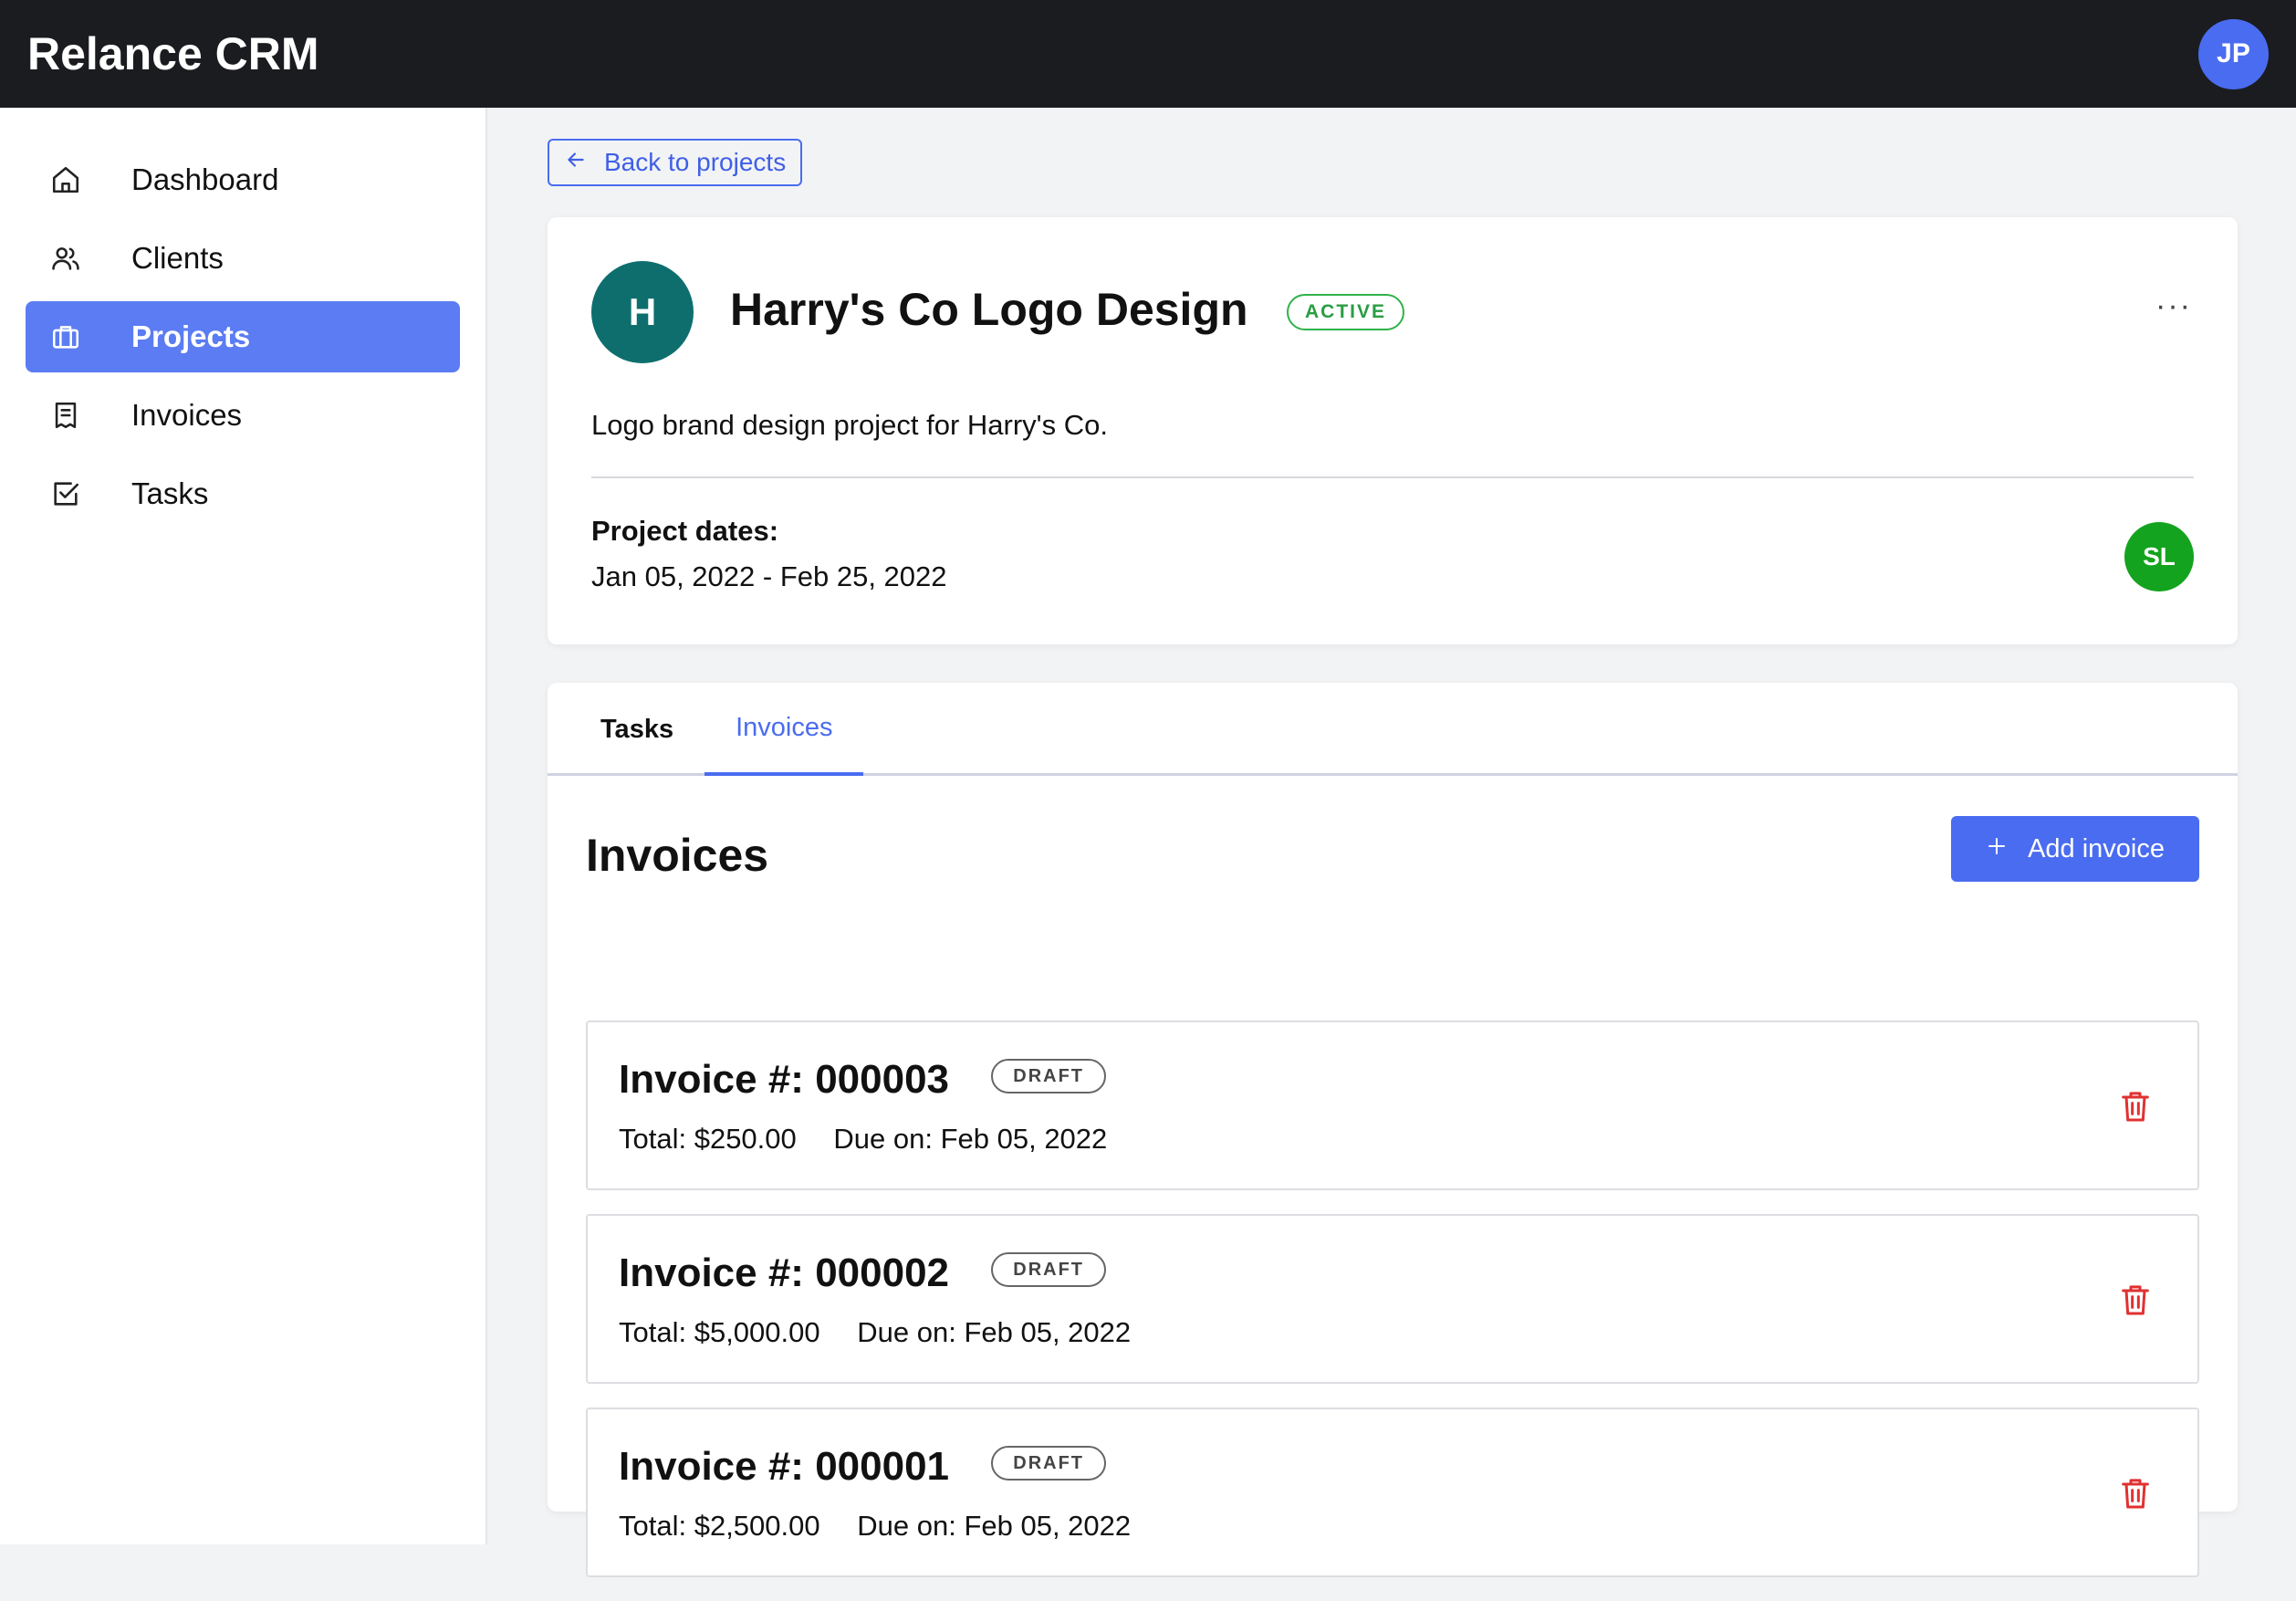  I want to click on sidebar-item-label: Clients, so click(177, 258).